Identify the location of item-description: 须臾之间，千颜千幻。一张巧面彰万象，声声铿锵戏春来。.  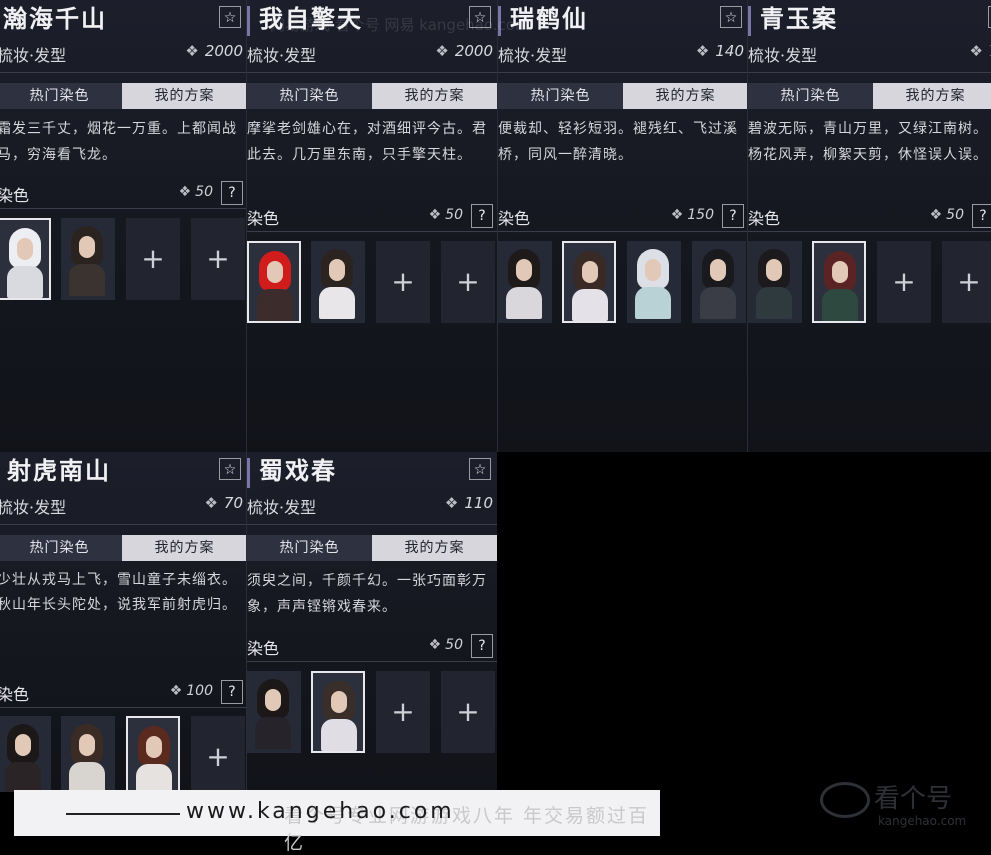
(367, 594).